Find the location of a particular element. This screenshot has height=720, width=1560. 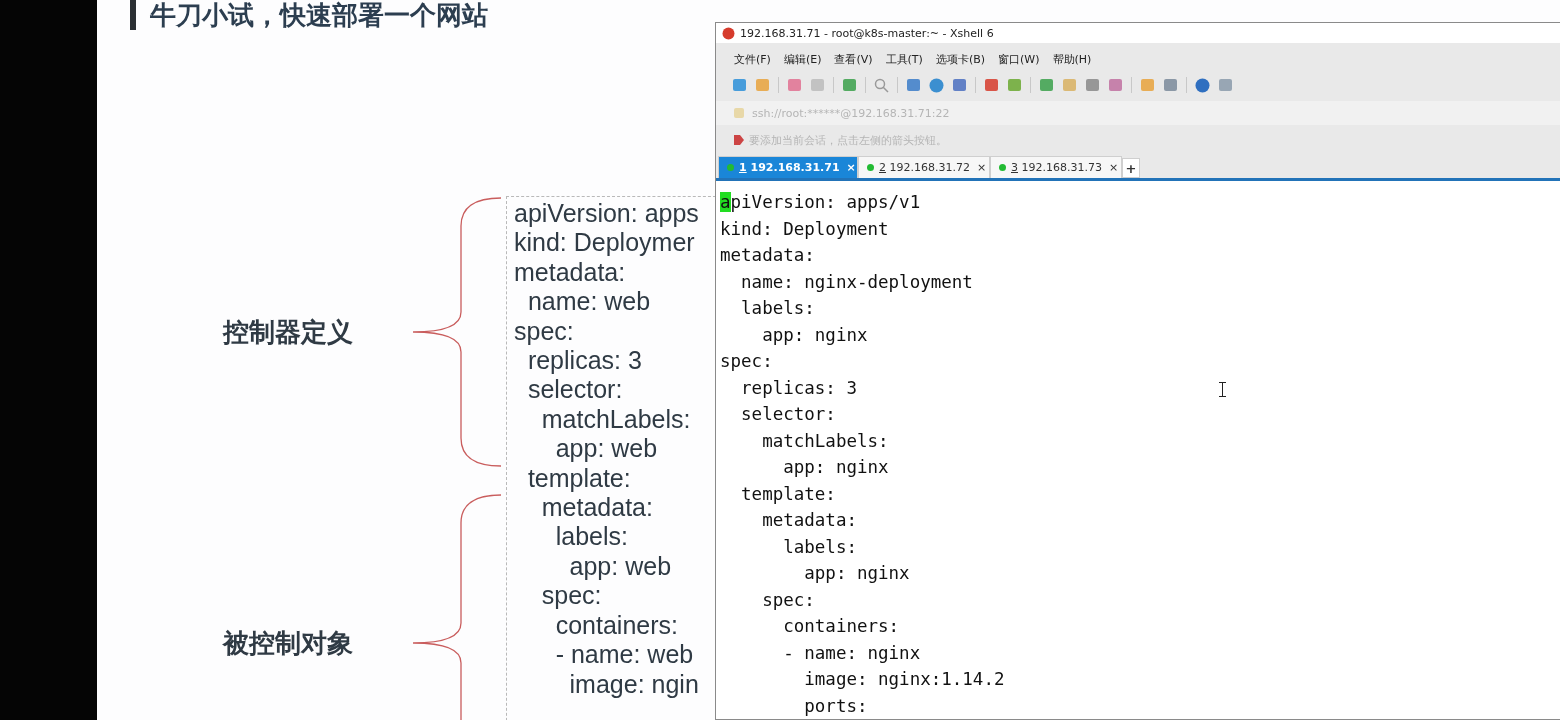

code-line: kind: Deploymer is located at coordinates (605, 243).